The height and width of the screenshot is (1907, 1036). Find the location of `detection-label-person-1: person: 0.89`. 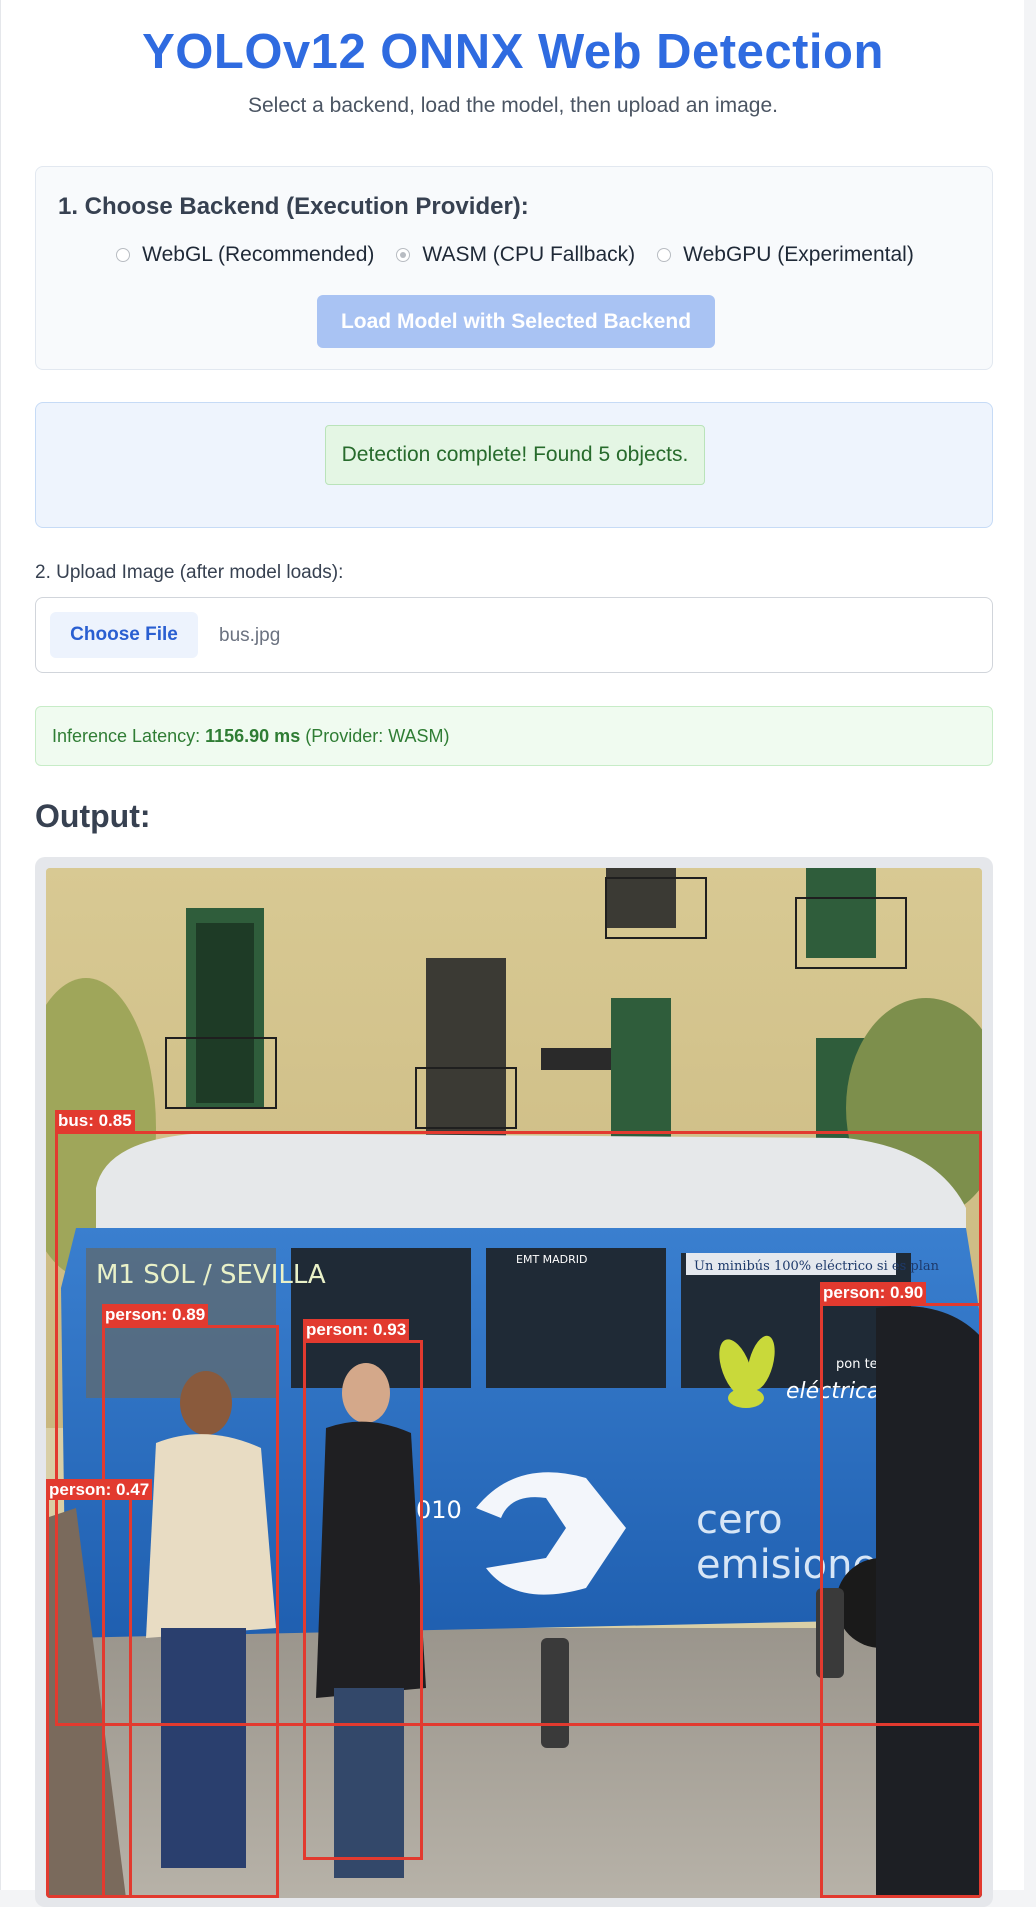

detection-label-person-1: person: 0.89 is located at coordinates (155, 1314).